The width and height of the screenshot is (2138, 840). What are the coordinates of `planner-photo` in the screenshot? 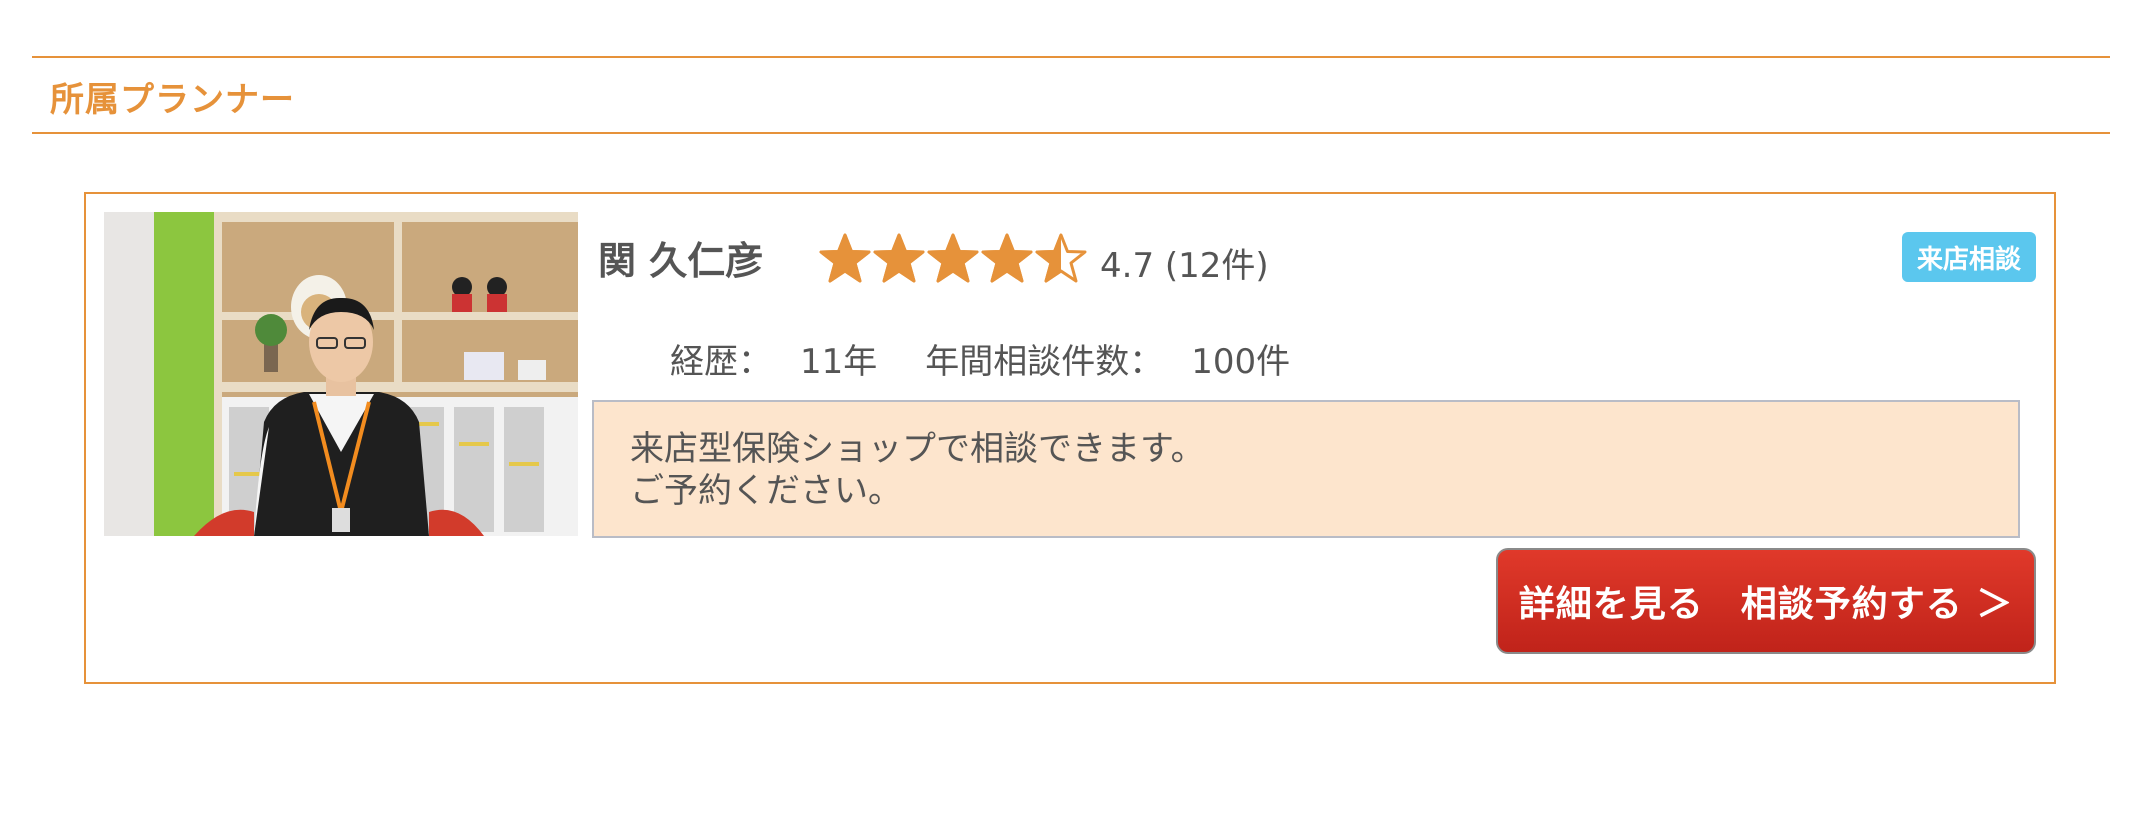 It's located at (341, 374).